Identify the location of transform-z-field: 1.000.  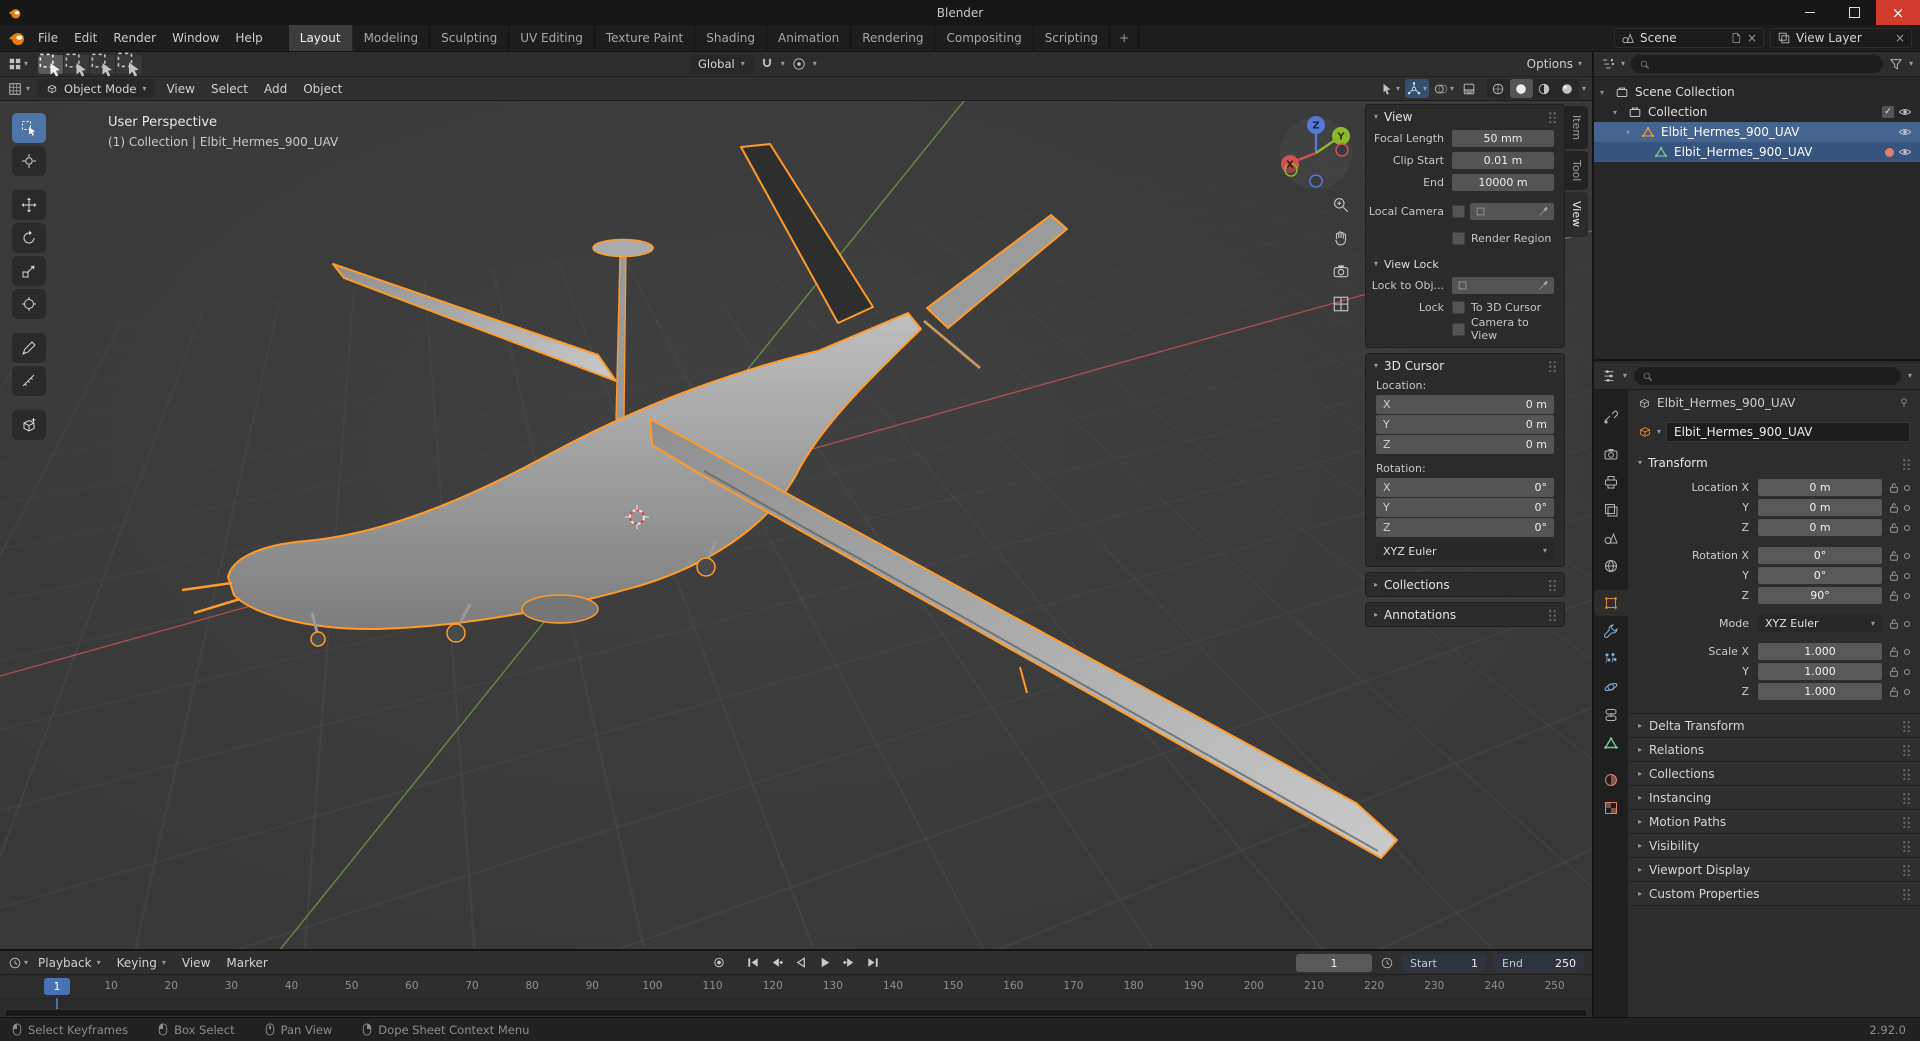
(1820, 691).